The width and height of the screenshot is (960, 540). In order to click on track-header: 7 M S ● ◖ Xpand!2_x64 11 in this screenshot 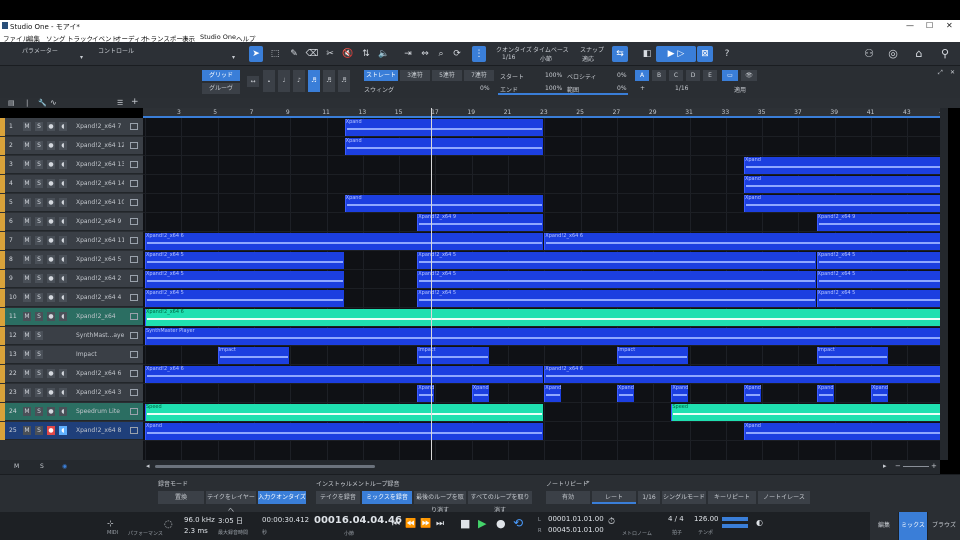, I will do `click(74, 241)`.